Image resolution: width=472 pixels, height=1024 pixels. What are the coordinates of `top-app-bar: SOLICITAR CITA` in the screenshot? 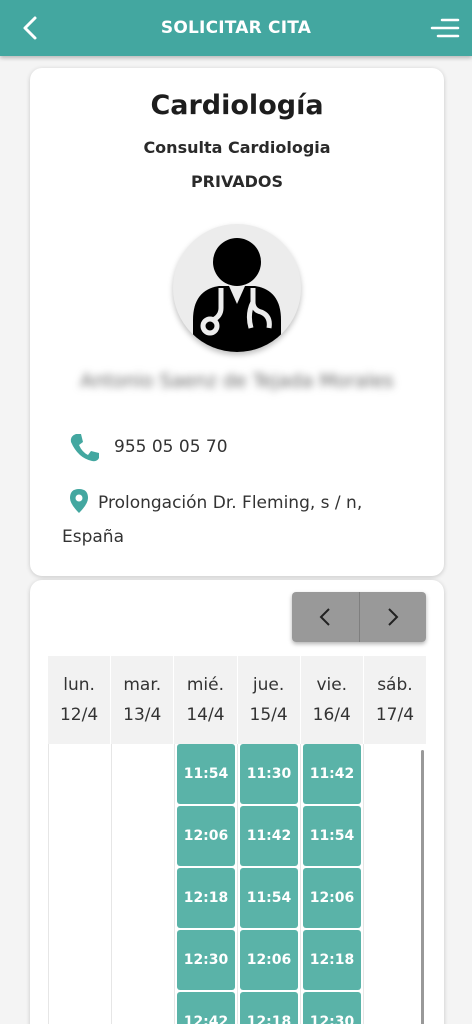 It's located at (236, 28).